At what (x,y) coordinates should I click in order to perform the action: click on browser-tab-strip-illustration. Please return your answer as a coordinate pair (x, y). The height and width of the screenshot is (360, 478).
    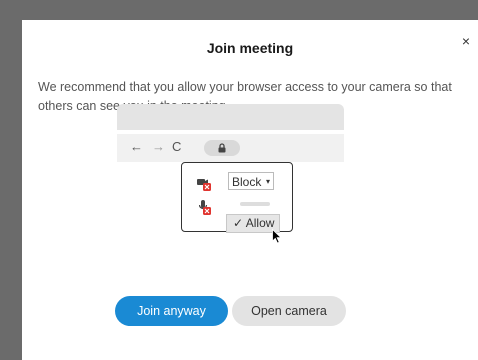
    Looking at the image, I should click on (230, 117).